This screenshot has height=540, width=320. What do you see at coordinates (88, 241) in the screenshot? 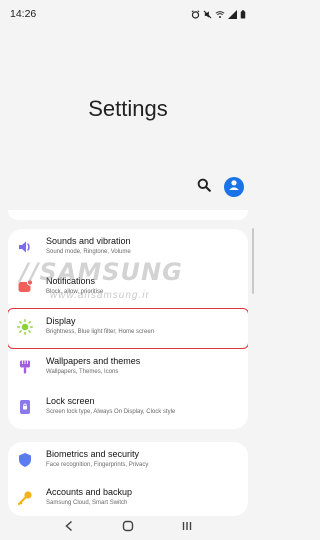
I see `settings-item-title: Sounds and vibration` at bounding box center [88, 241].